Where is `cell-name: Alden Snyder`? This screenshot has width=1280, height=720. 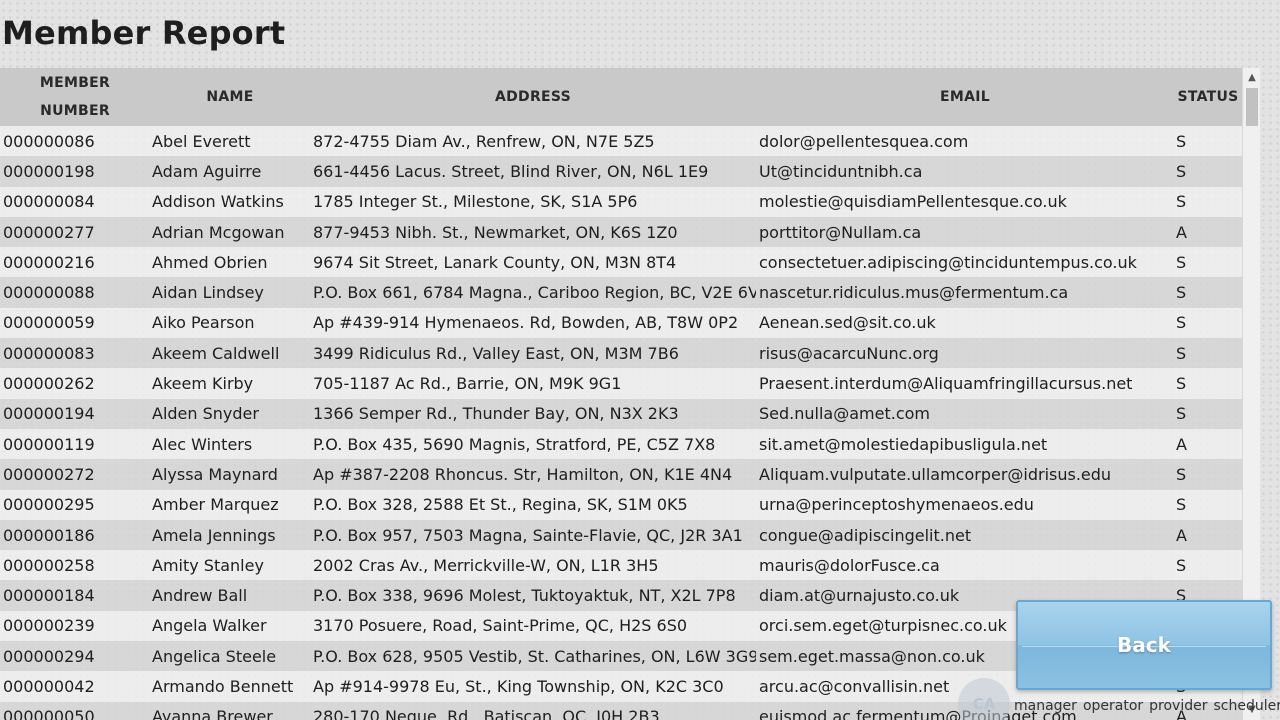 cell-name: Alden Snyder is located at coordinates (205, 414).